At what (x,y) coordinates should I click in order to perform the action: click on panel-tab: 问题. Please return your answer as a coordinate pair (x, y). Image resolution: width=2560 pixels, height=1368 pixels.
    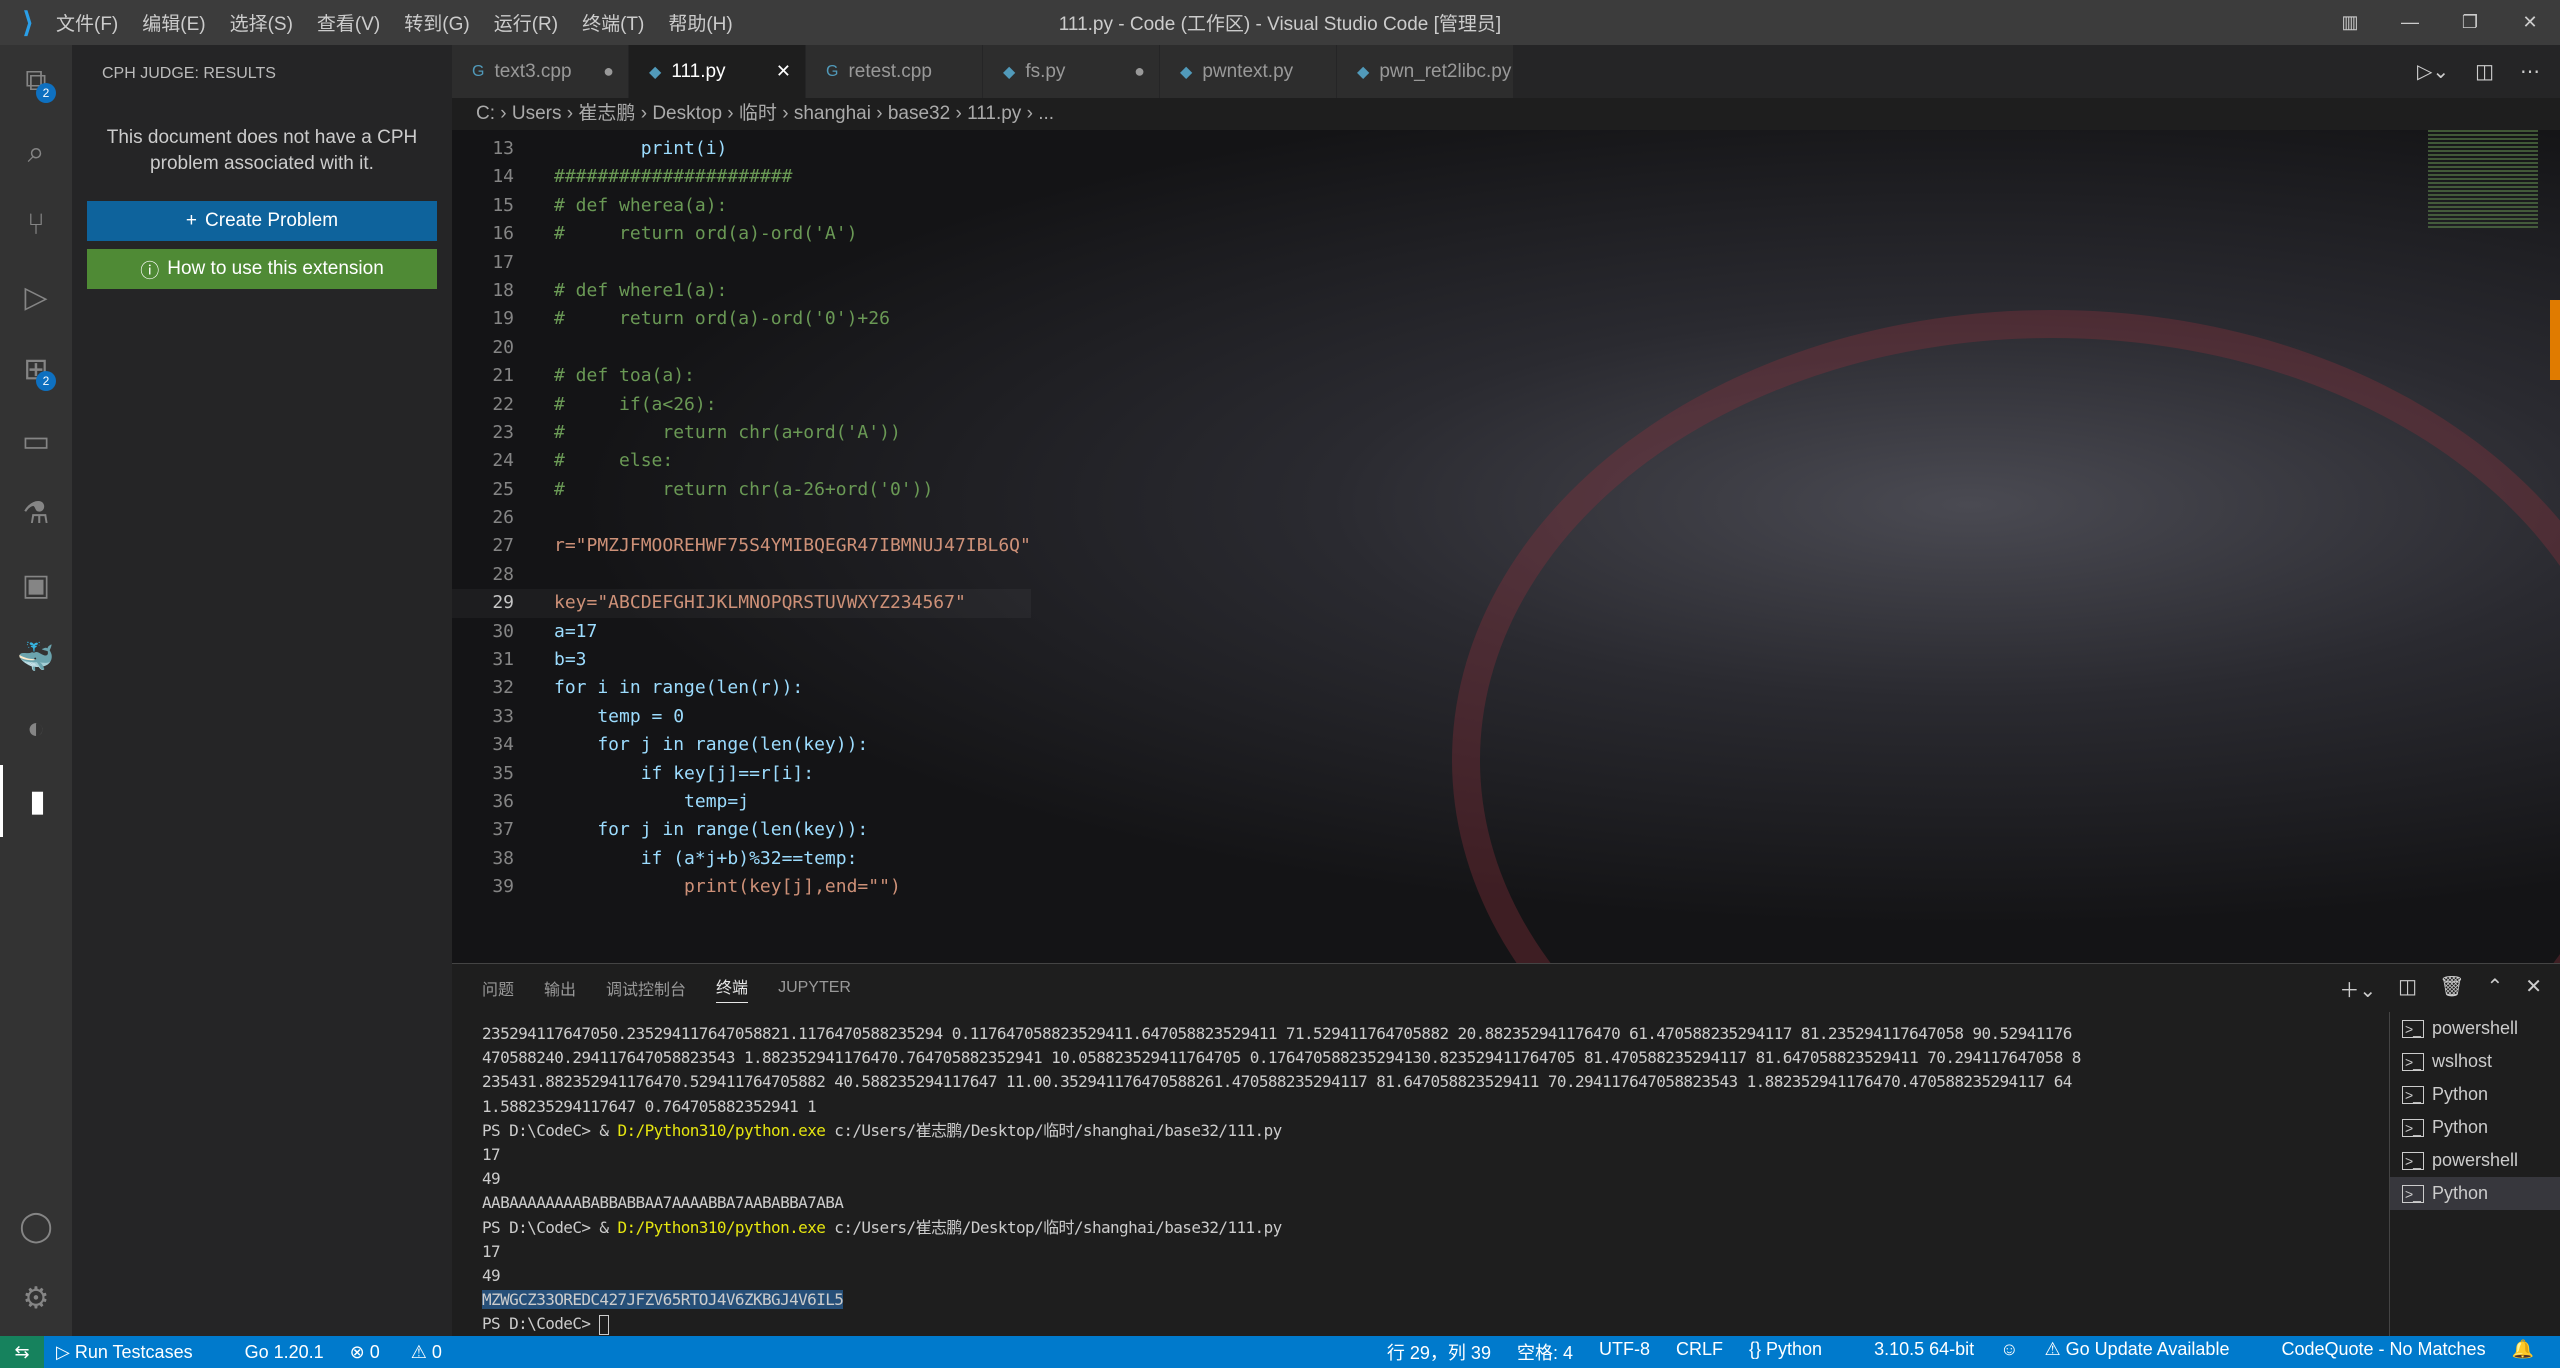
    Looking at the image, I should click on (498, 988).